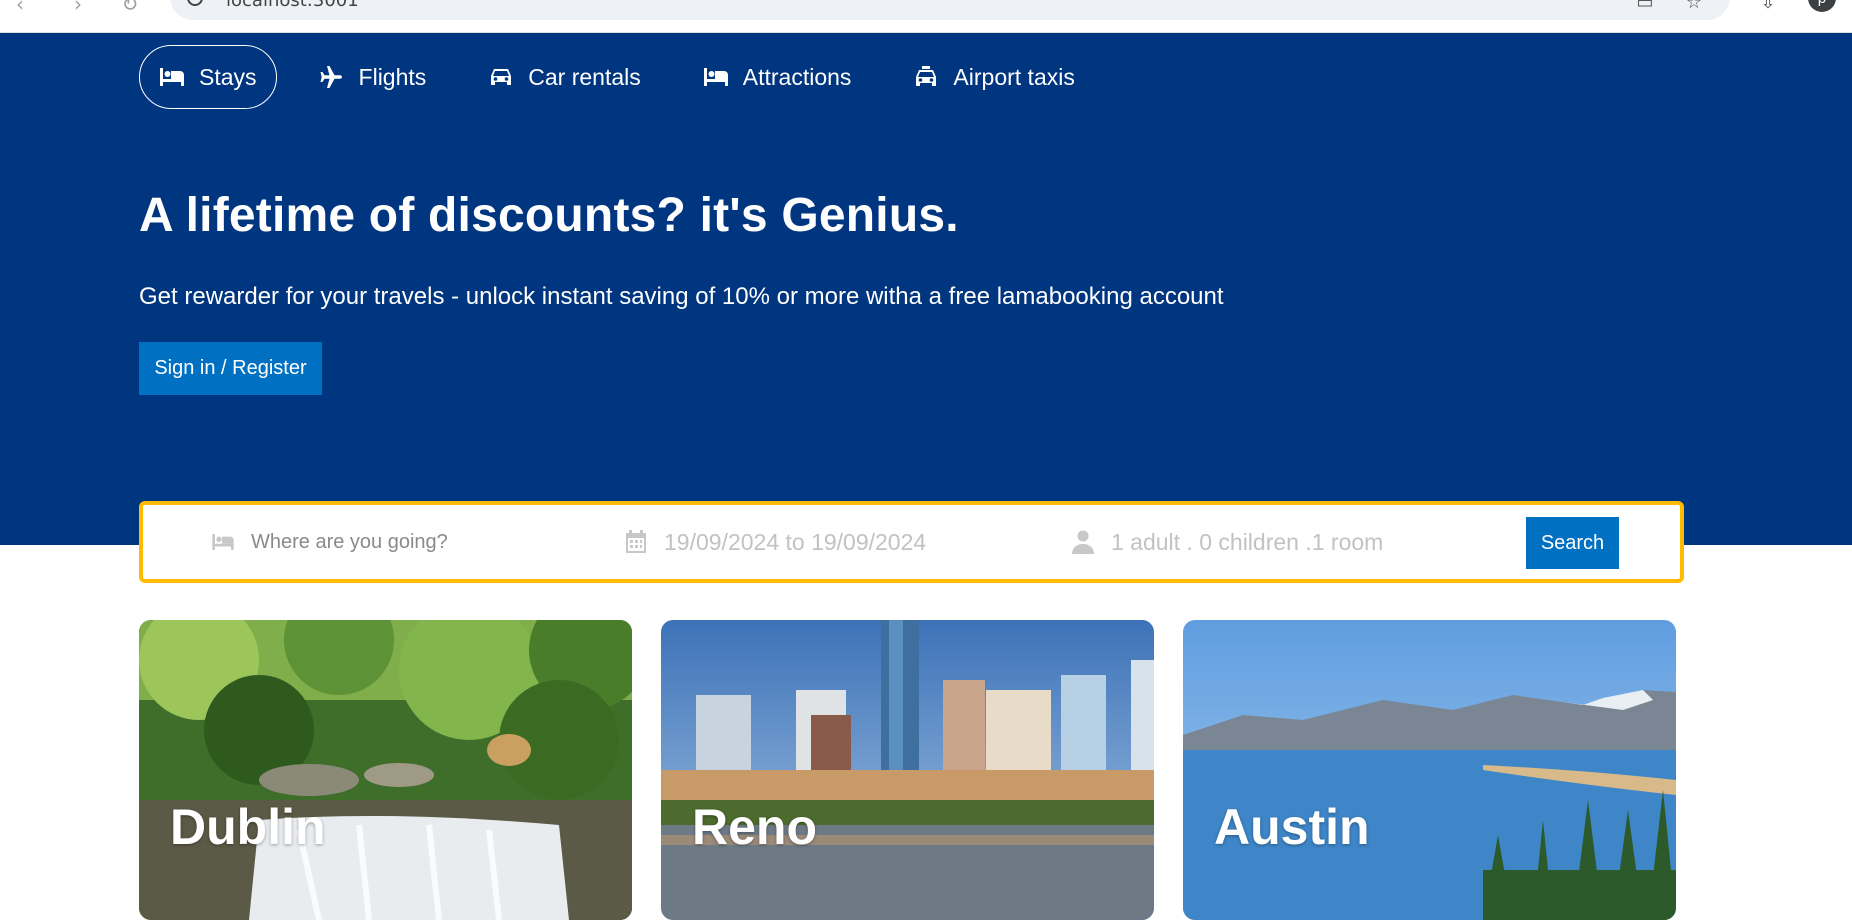  What do you see at coordinates (392, 76) in the screenshot?
I see `nav-item-label: Flights` at bounding box center [392, 76].